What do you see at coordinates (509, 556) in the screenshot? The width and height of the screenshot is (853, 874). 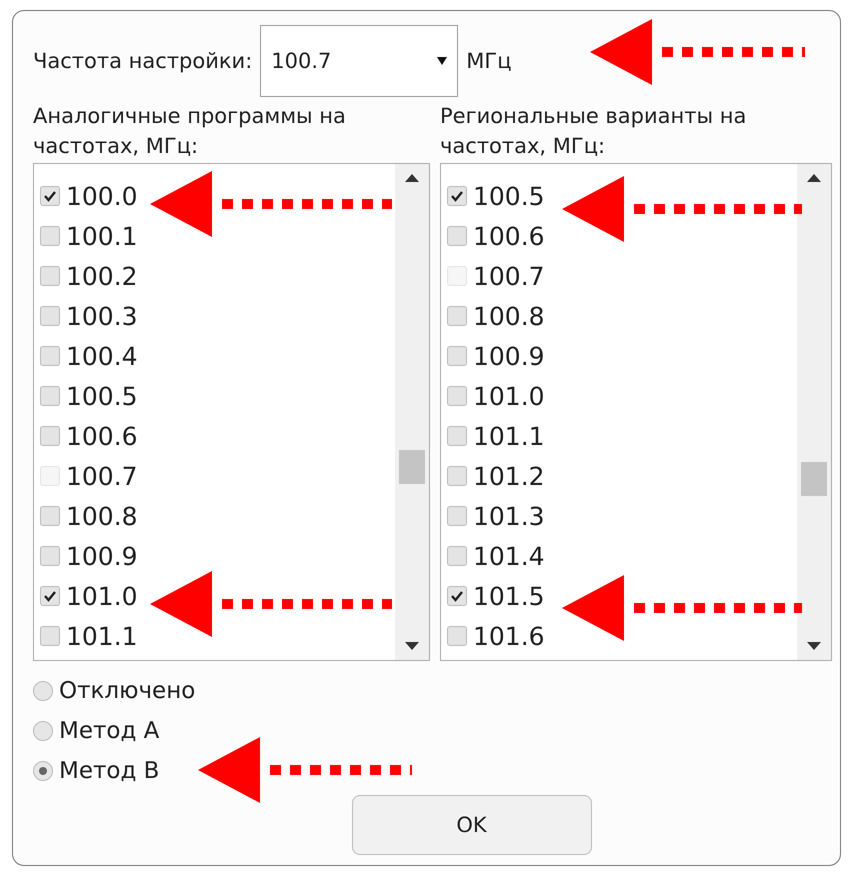 I see `frequency-label: 101.4` at bounding box center [509, 556].